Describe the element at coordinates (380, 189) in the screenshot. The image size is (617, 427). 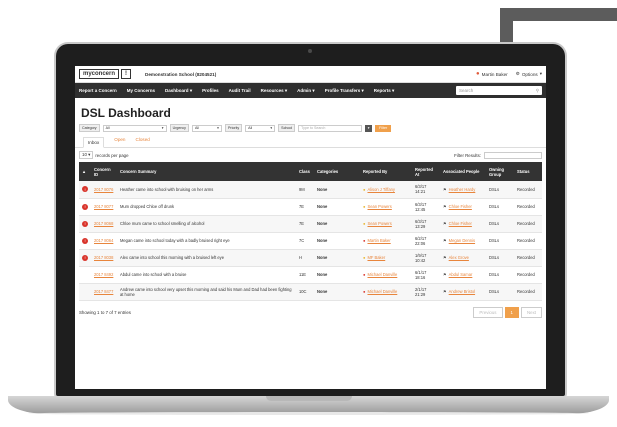
I see `reported-by-link: Alison J Tiffany` at that location.